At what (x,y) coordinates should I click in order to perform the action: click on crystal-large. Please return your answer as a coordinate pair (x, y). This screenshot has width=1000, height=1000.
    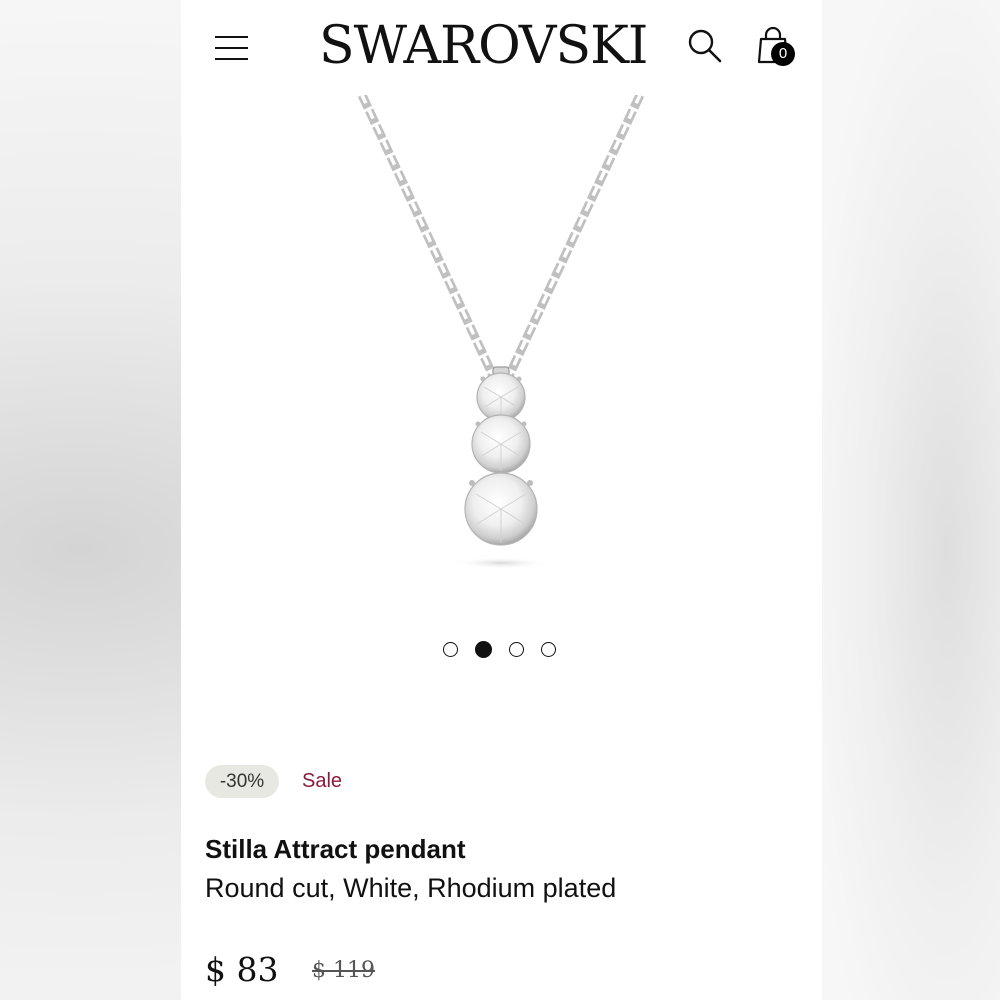
    Looking at the image, I should click on (501, 509).